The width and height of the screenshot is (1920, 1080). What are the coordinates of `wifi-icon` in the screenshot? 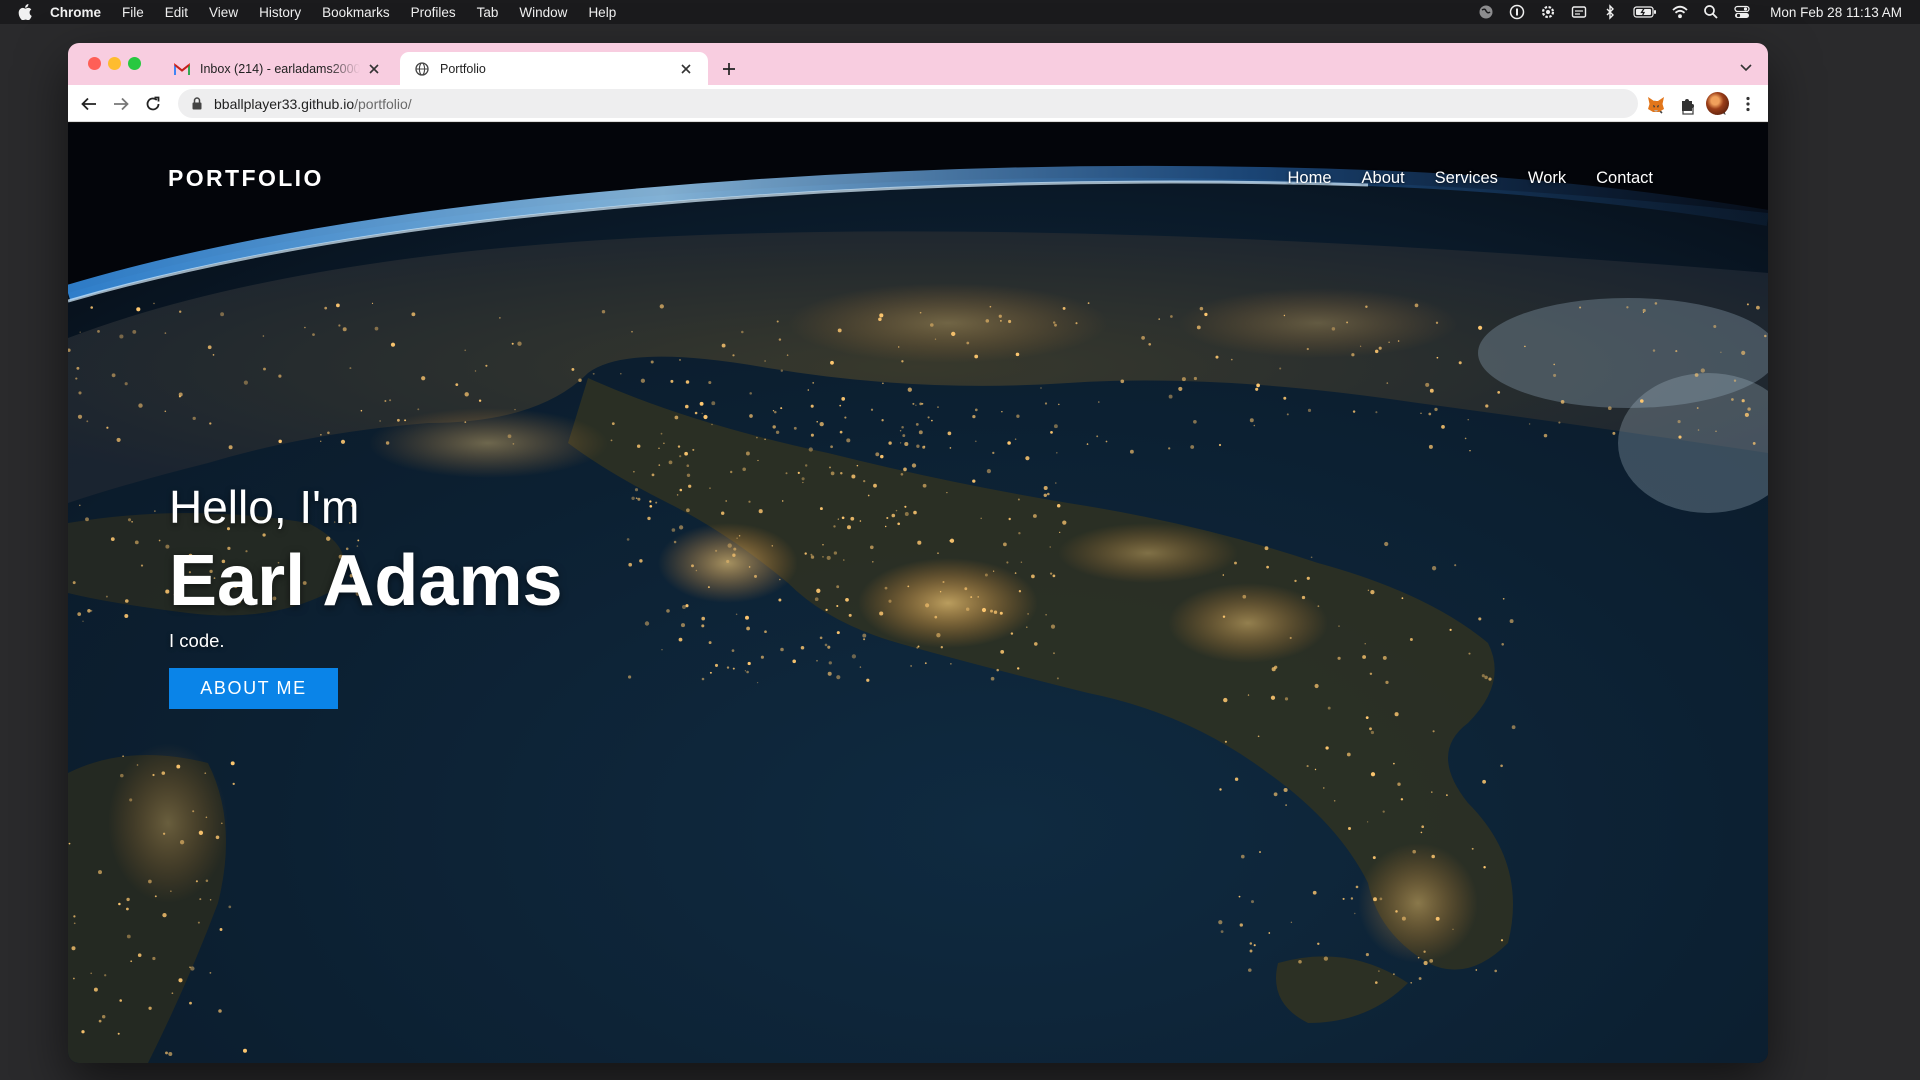 It's located at (1680, 12).